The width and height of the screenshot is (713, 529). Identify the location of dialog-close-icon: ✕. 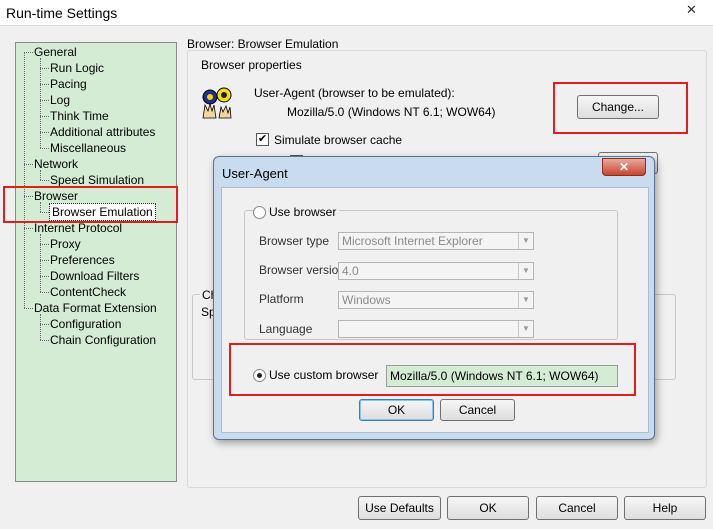
(624, 167).